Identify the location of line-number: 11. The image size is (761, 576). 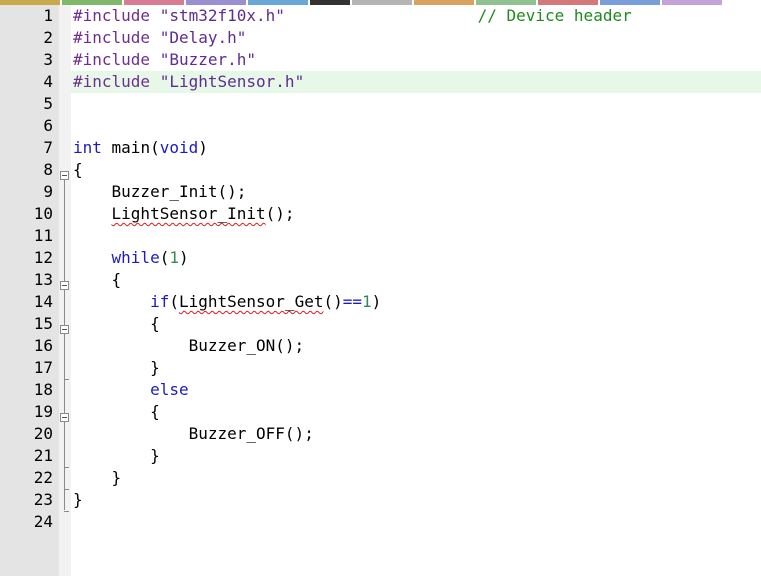
(43, 235).